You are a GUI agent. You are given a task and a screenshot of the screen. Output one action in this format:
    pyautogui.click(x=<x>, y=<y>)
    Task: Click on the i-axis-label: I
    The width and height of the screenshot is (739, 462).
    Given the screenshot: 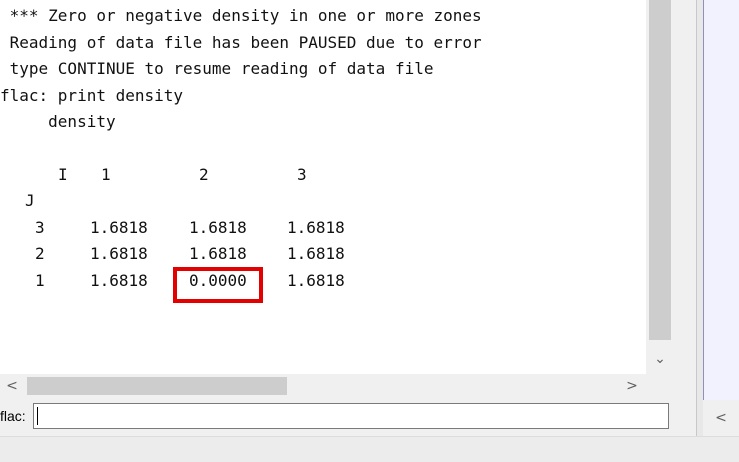 What is the action you would take?
    pyautogui.click(x=63, y=174)
    